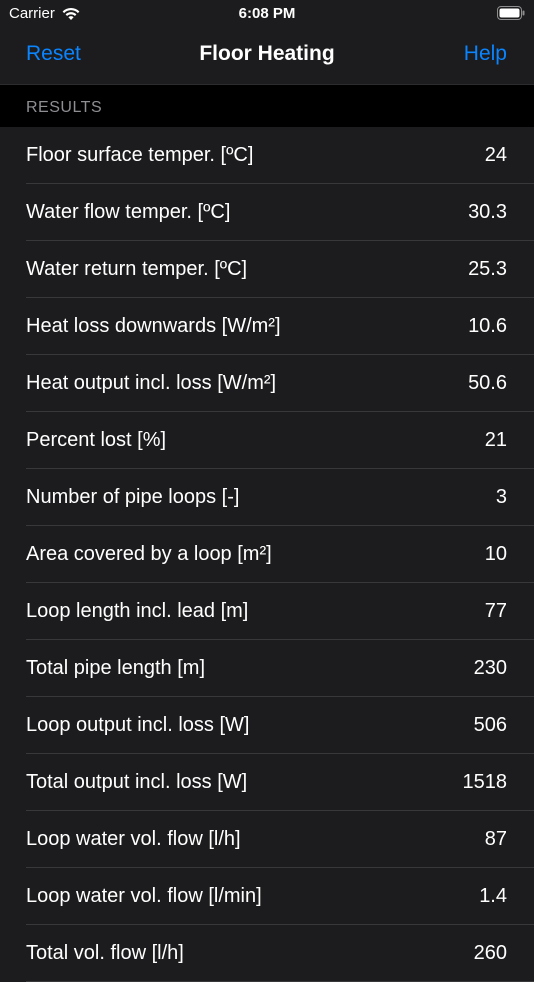  What do you see at coordinates (96, 440) in the screenshot?
I see `result-label: Percent lost [%]` at bounding box center [96, 440].